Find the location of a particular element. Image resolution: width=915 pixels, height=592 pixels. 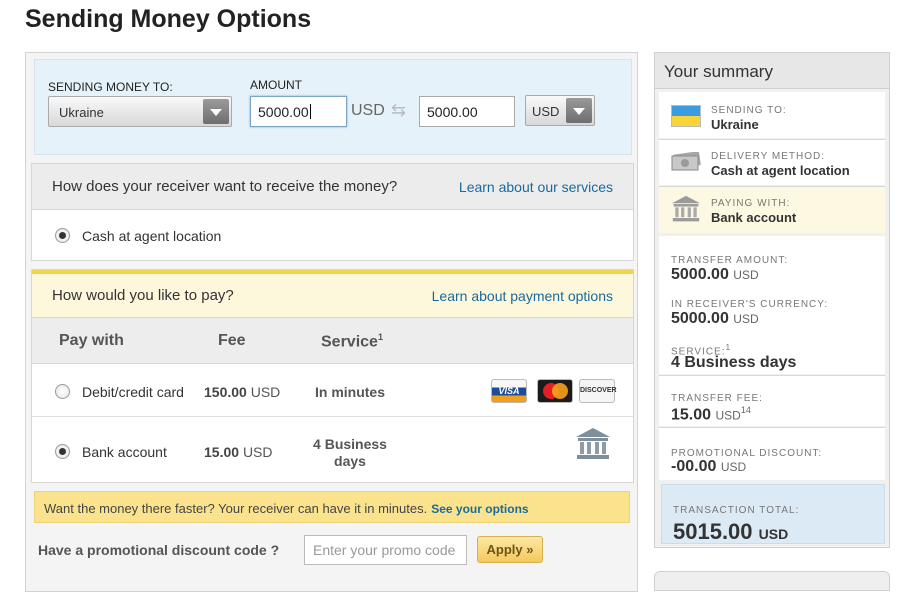

debit-card-label: Debit/credit card is located at coordinates (133, 392).